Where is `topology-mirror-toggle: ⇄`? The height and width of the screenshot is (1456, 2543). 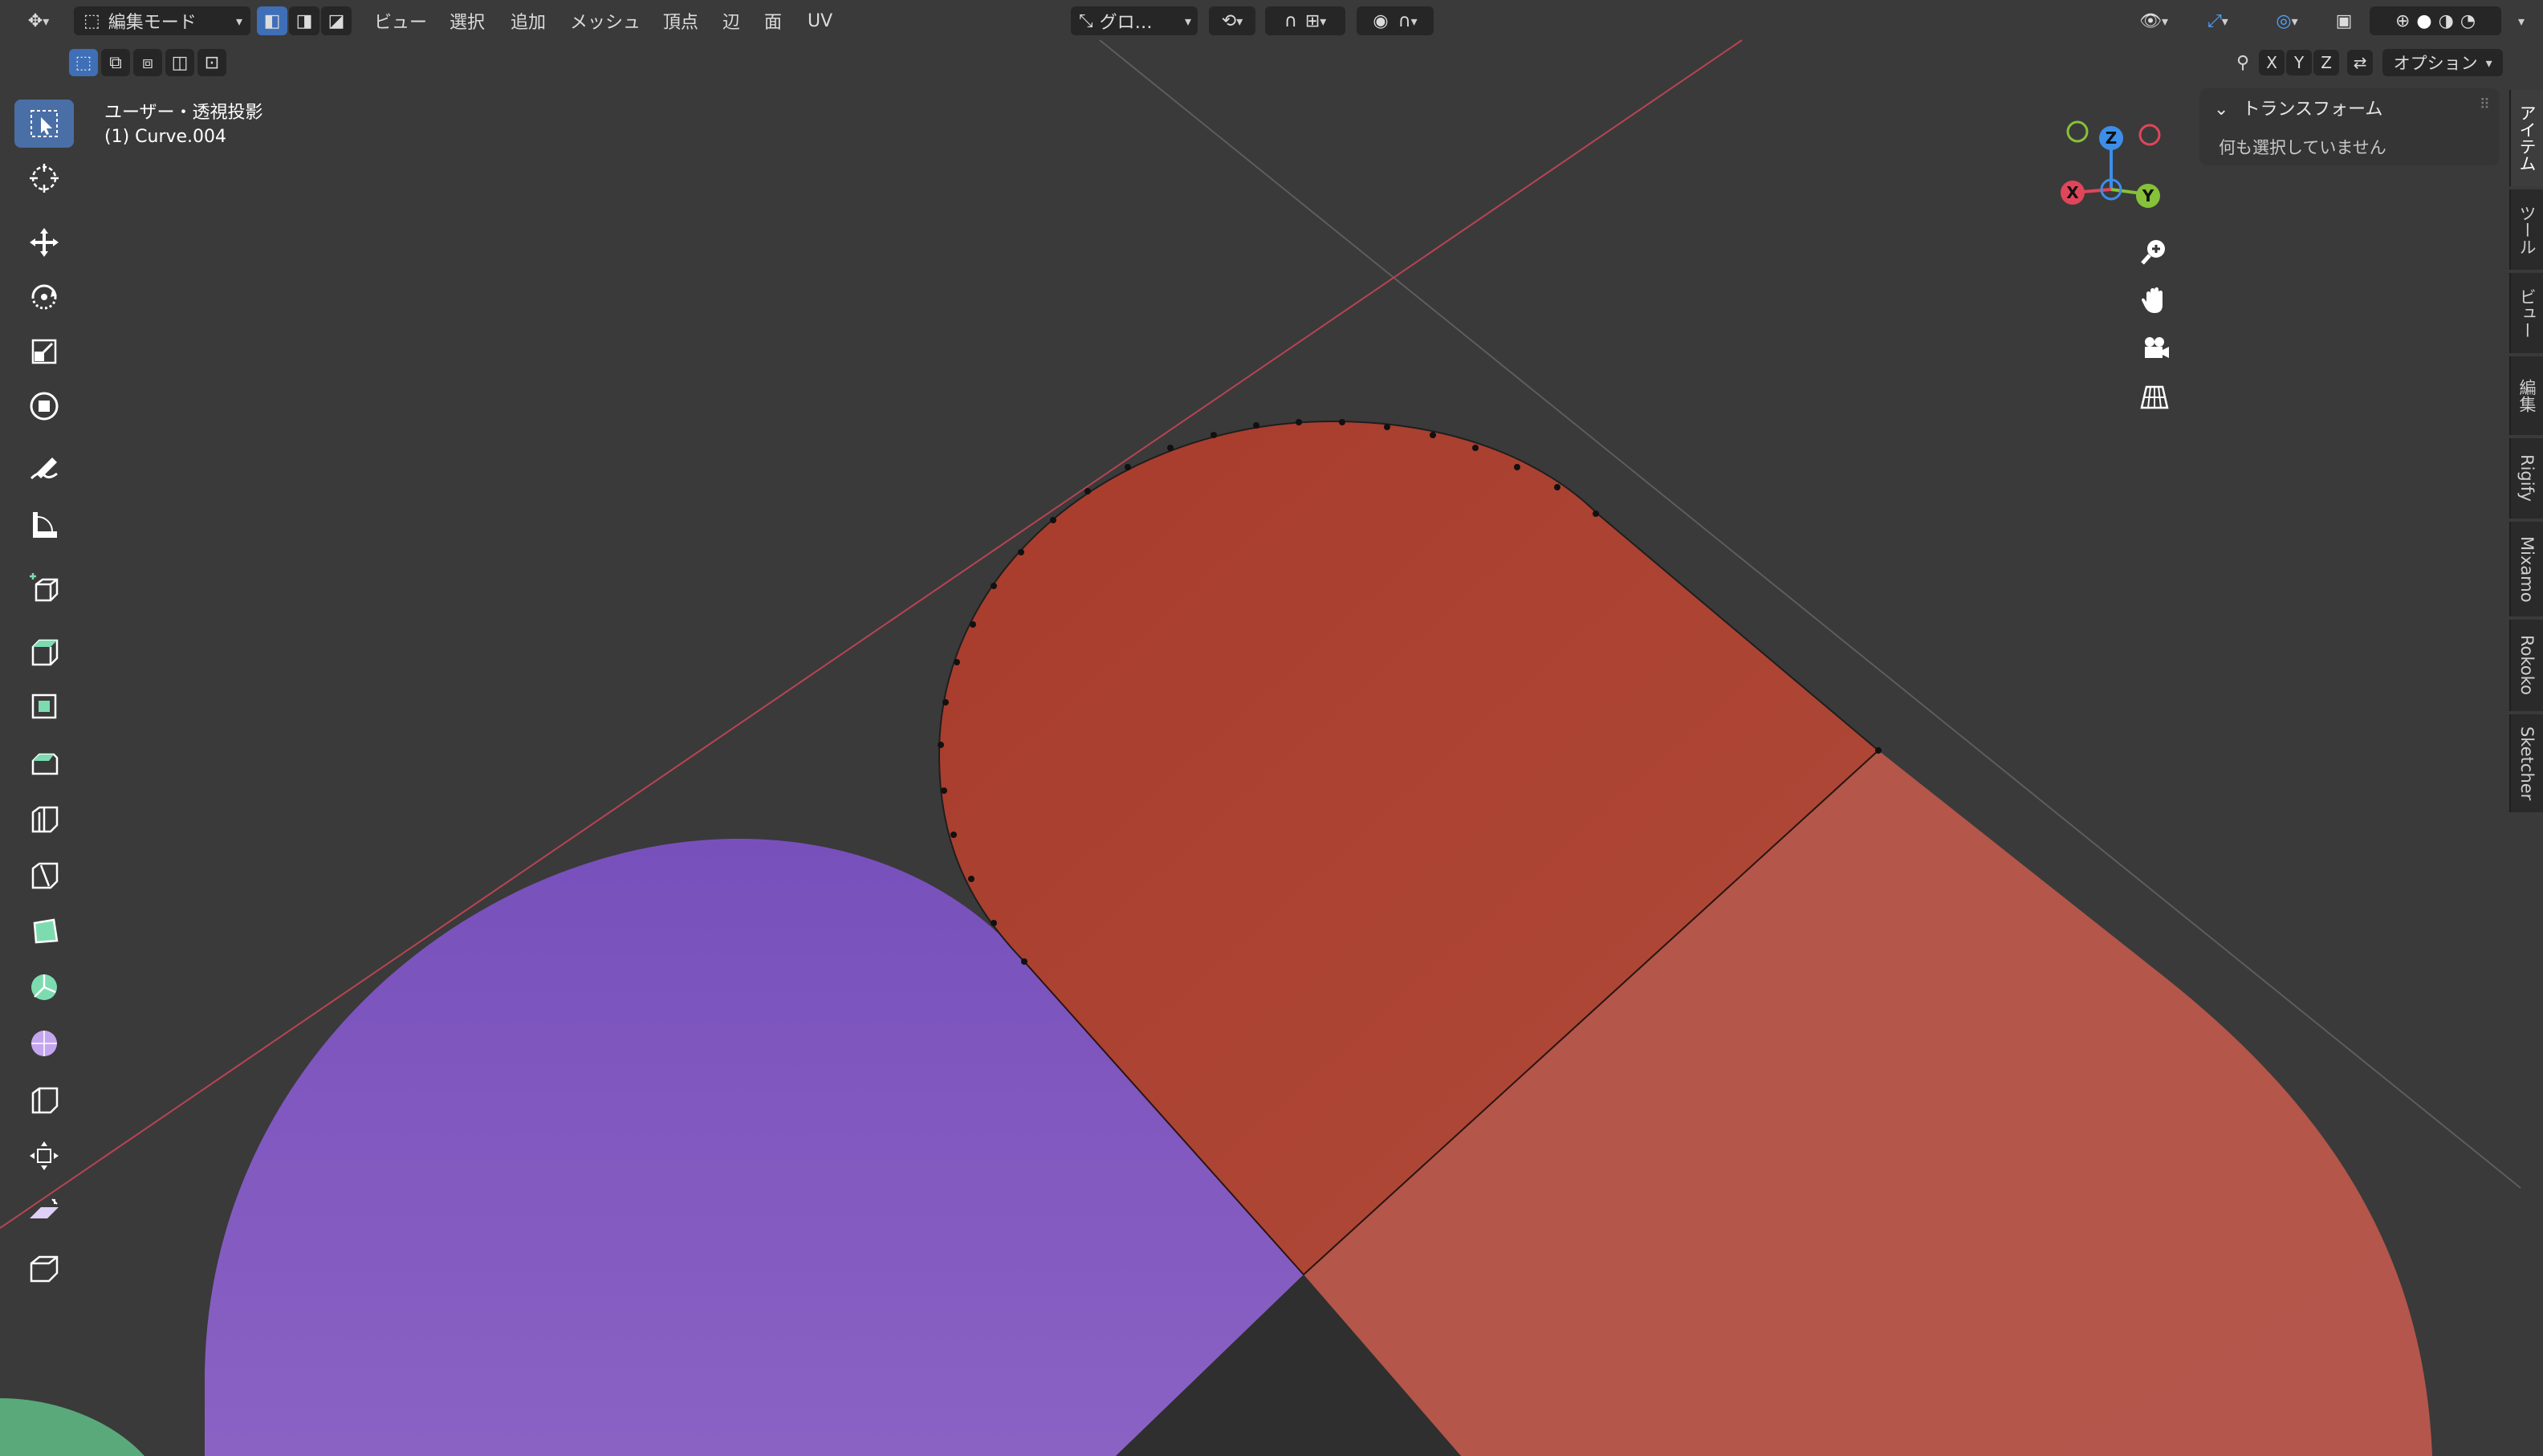
topology-mirror-toggle: ⇄ is located at coordinates (2360, 62).